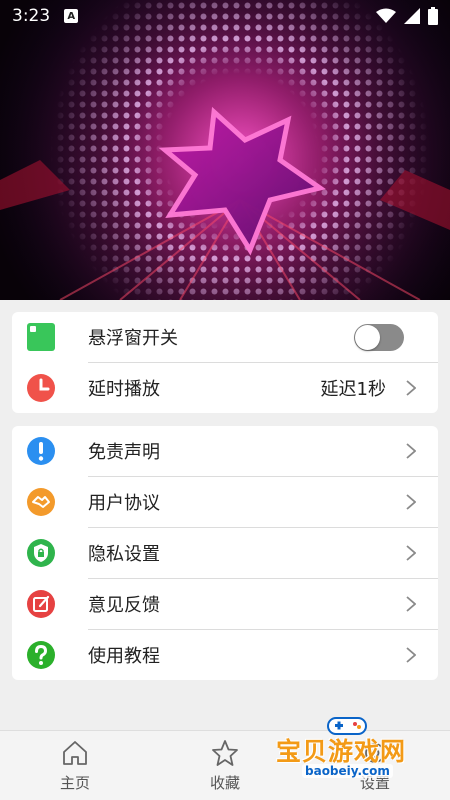 This screenshot has height=800, width=450. What do you see at coordinates (225, 655) in the screenshot?
I see `tutorial-row: 使用教程` at bounding box center [225, 655].